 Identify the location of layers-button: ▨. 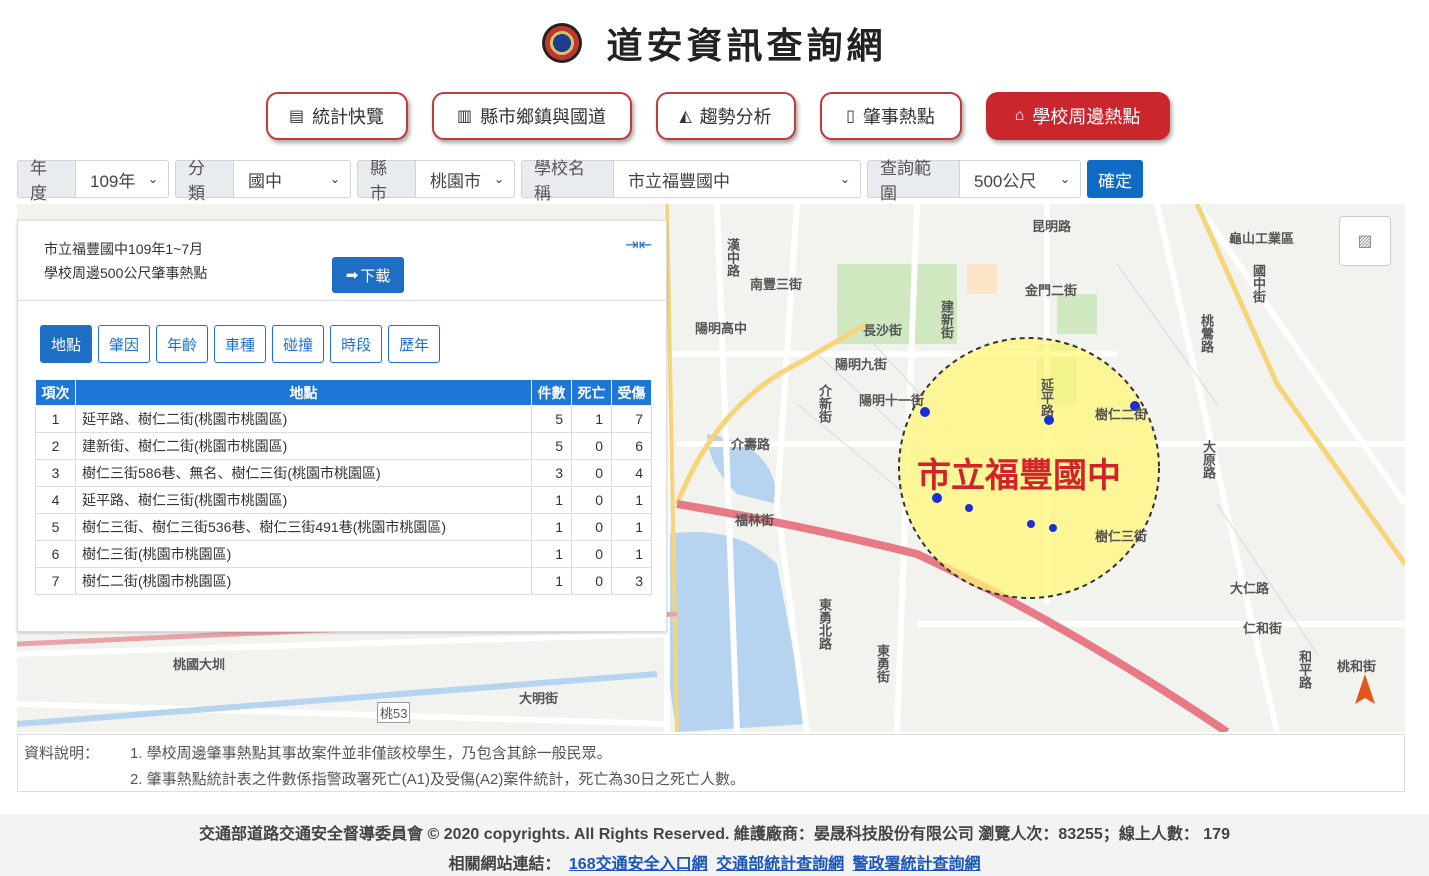
(1365, 241).